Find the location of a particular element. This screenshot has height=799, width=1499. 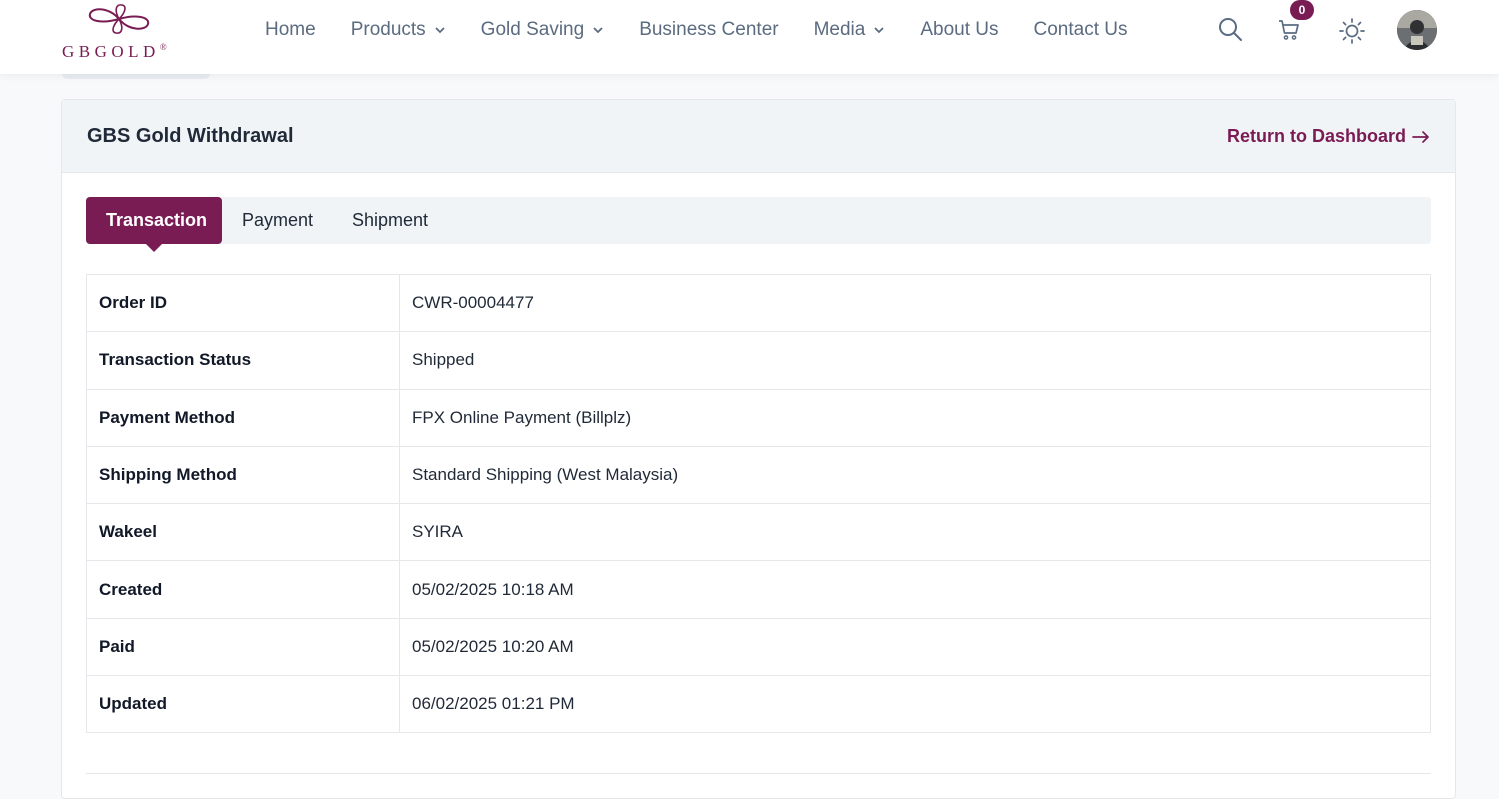

avatar-image is located at coordinates (1417, 30).